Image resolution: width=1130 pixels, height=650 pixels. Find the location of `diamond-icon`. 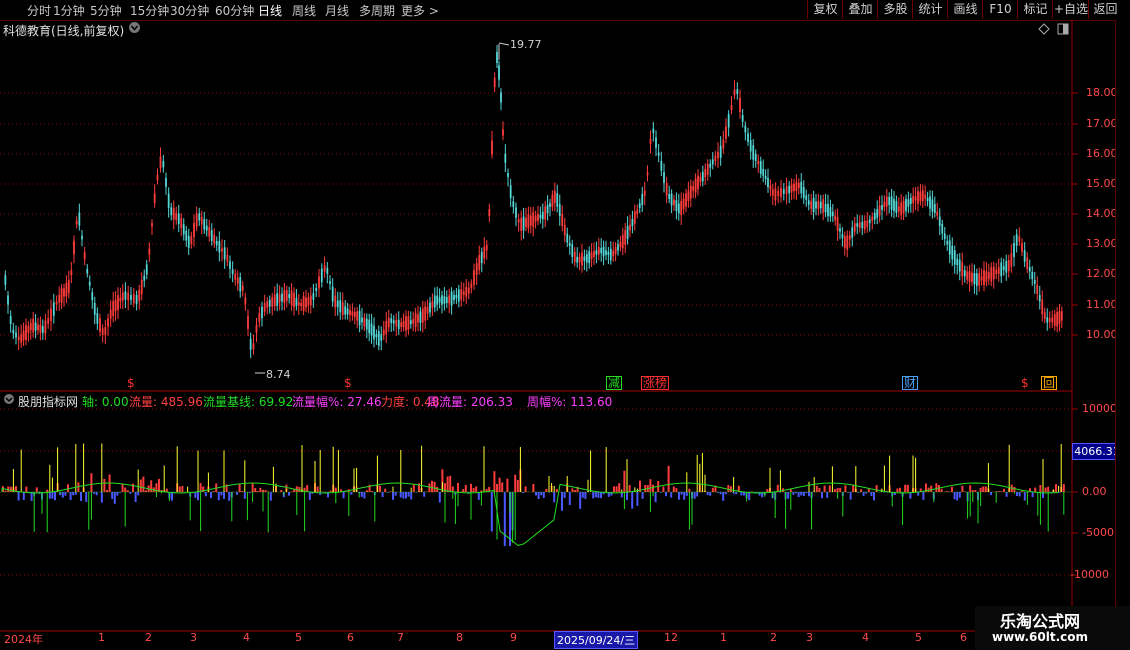

diamond-icon is located at coordinates (1044, 30).